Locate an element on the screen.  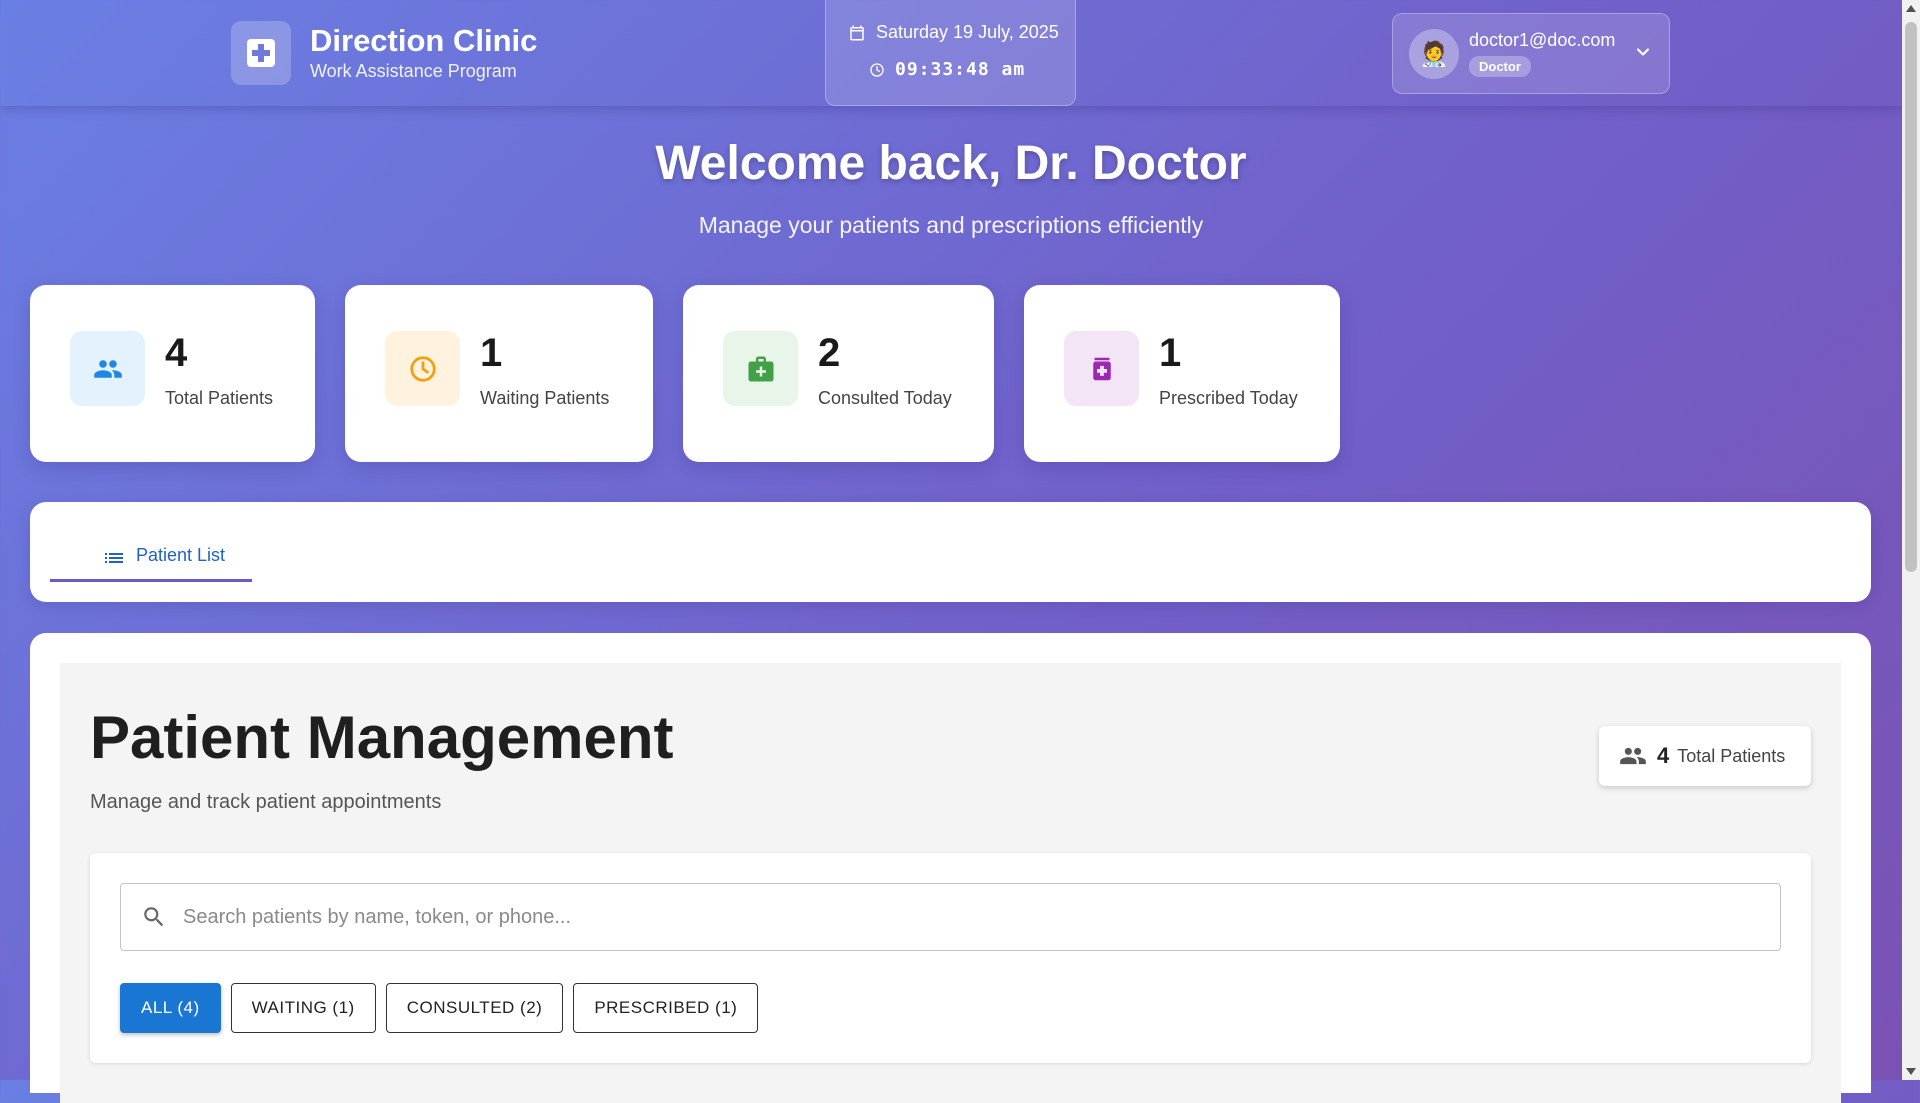
date-time-display: Saturday 19 July, 2025 09:33:48 am is located at coordinates (950, 53).